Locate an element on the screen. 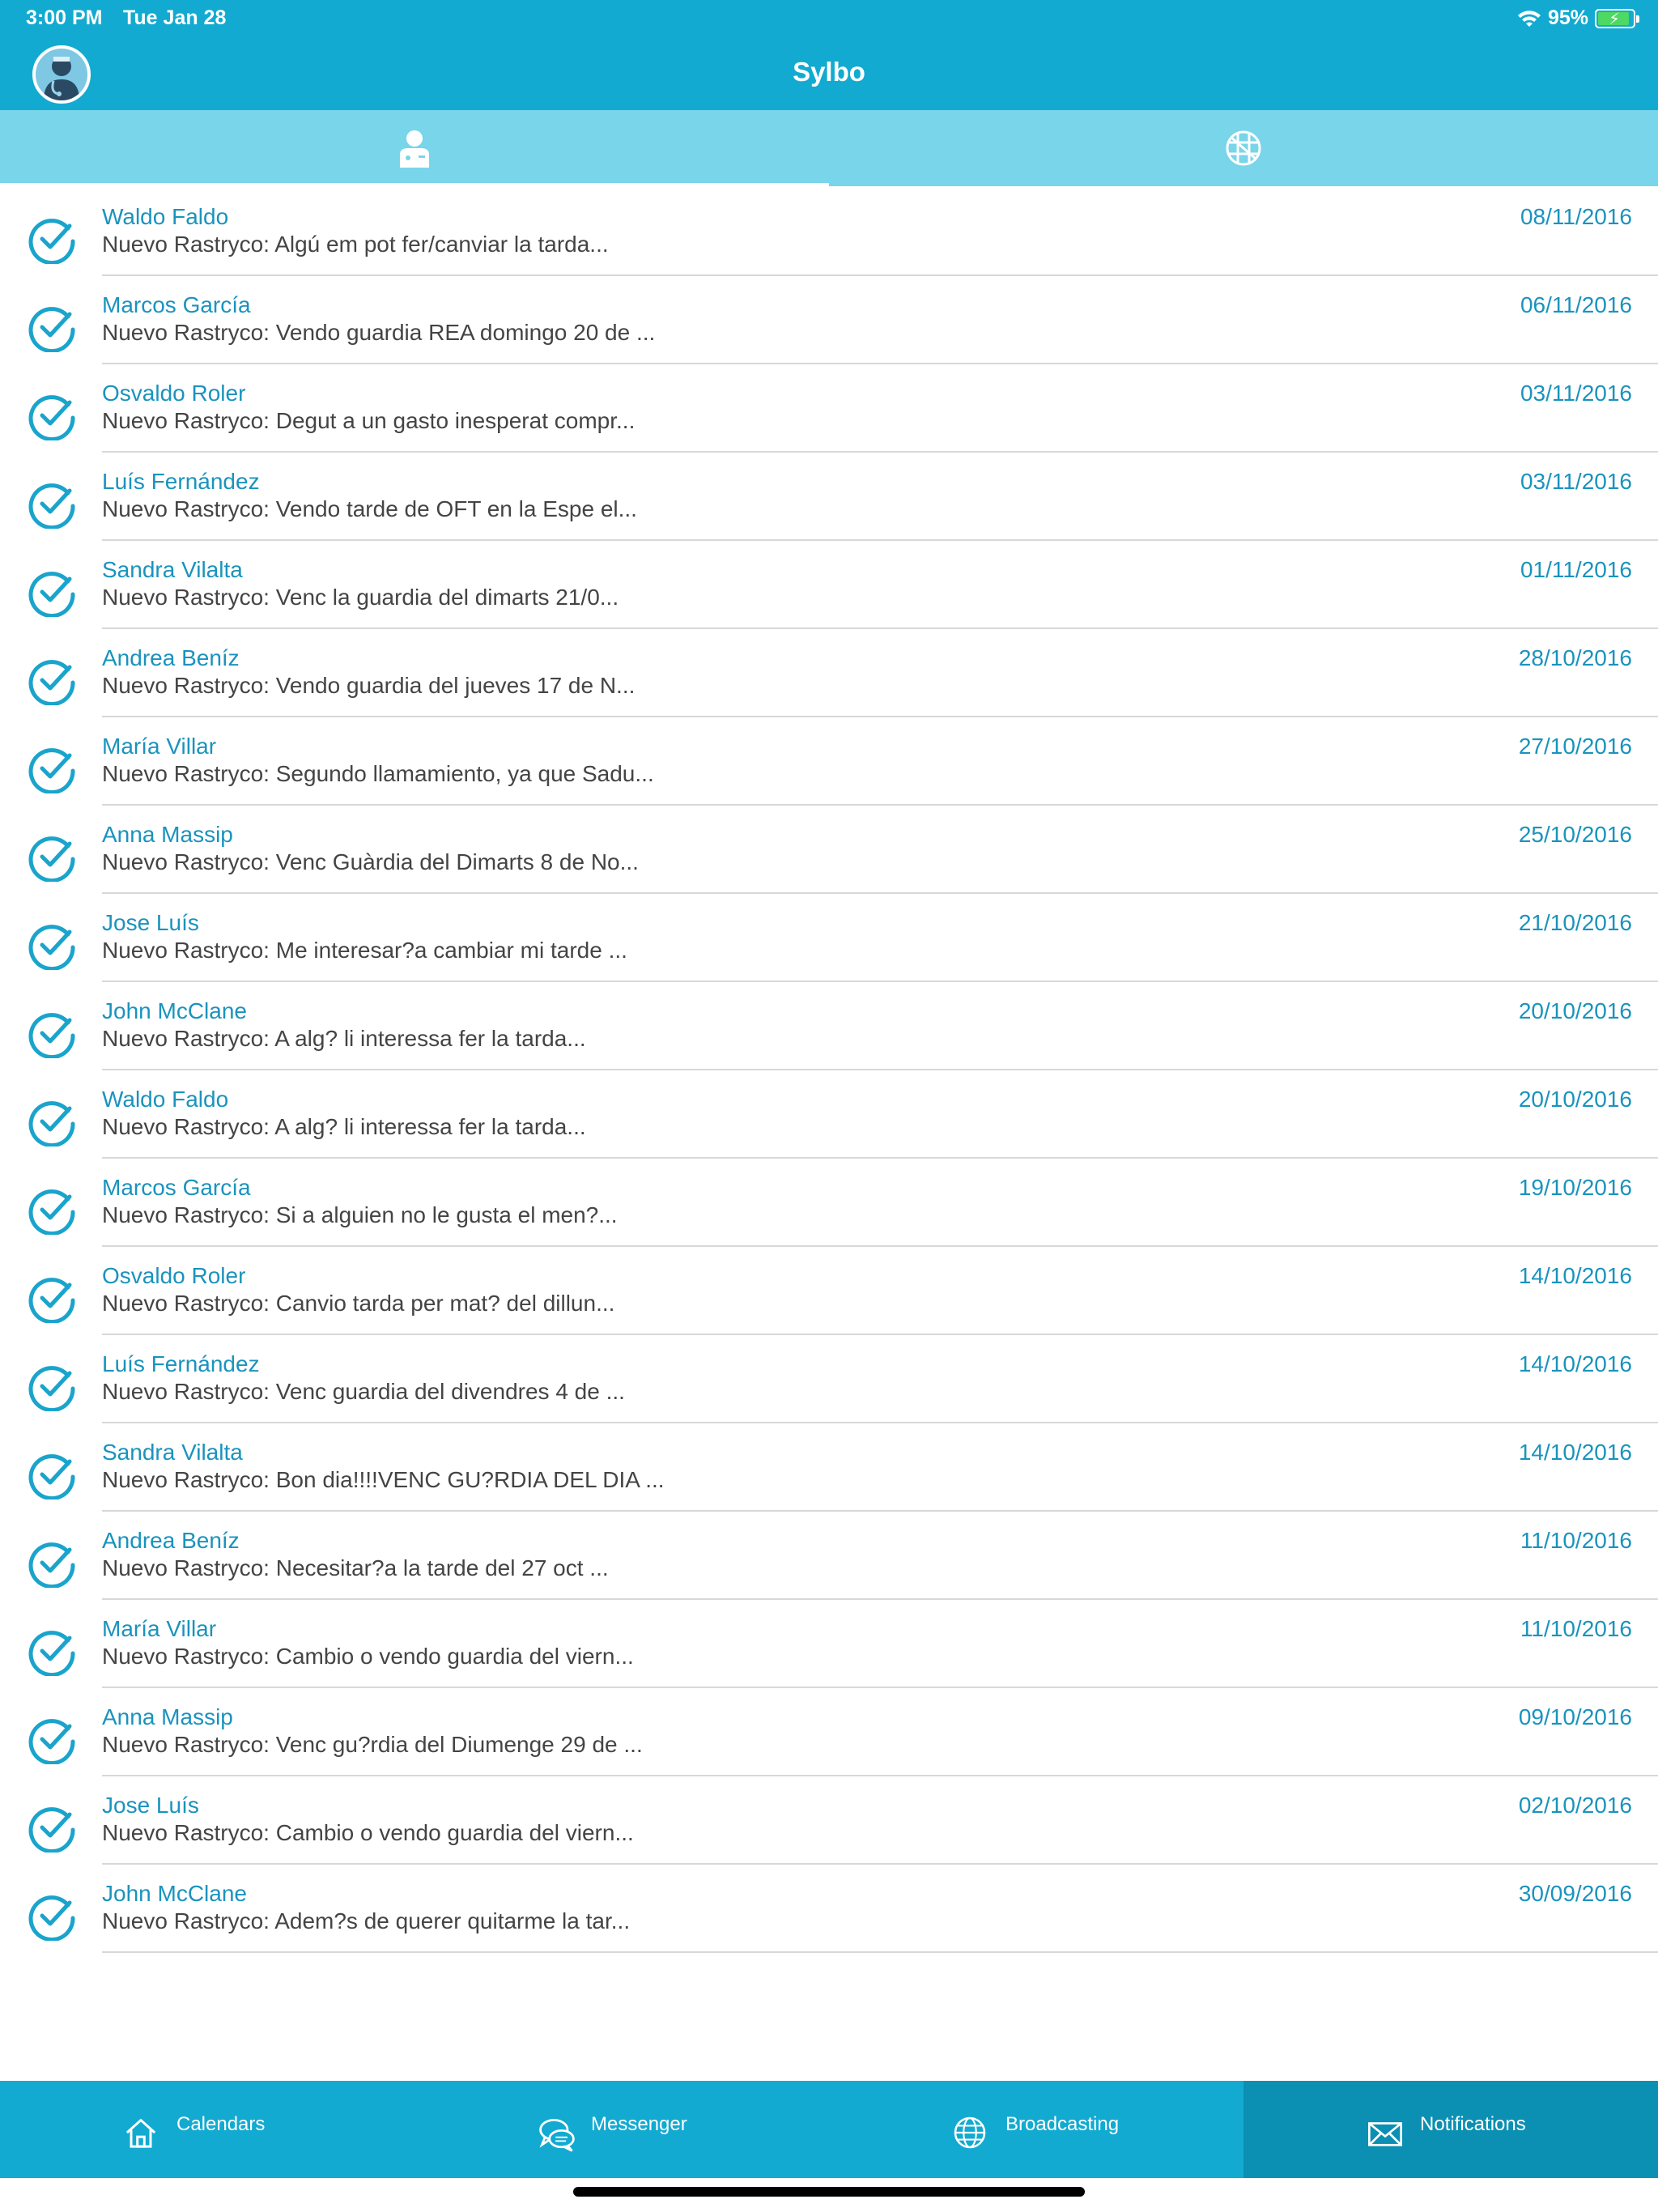  battery-icon: ⚡ is located at coordinates (1617, 18).